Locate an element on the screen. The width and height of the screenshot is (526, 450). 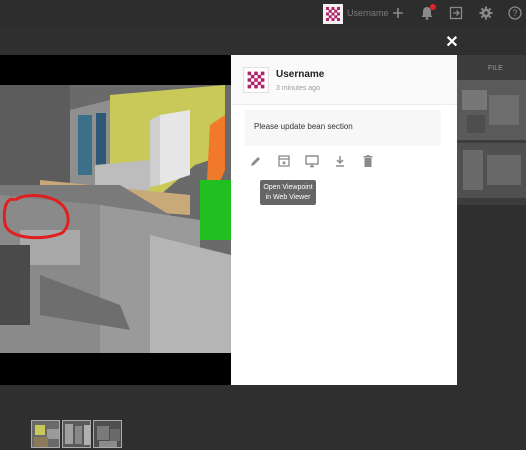
comment-box: Please update bean section is located at coordinates (343, 128).